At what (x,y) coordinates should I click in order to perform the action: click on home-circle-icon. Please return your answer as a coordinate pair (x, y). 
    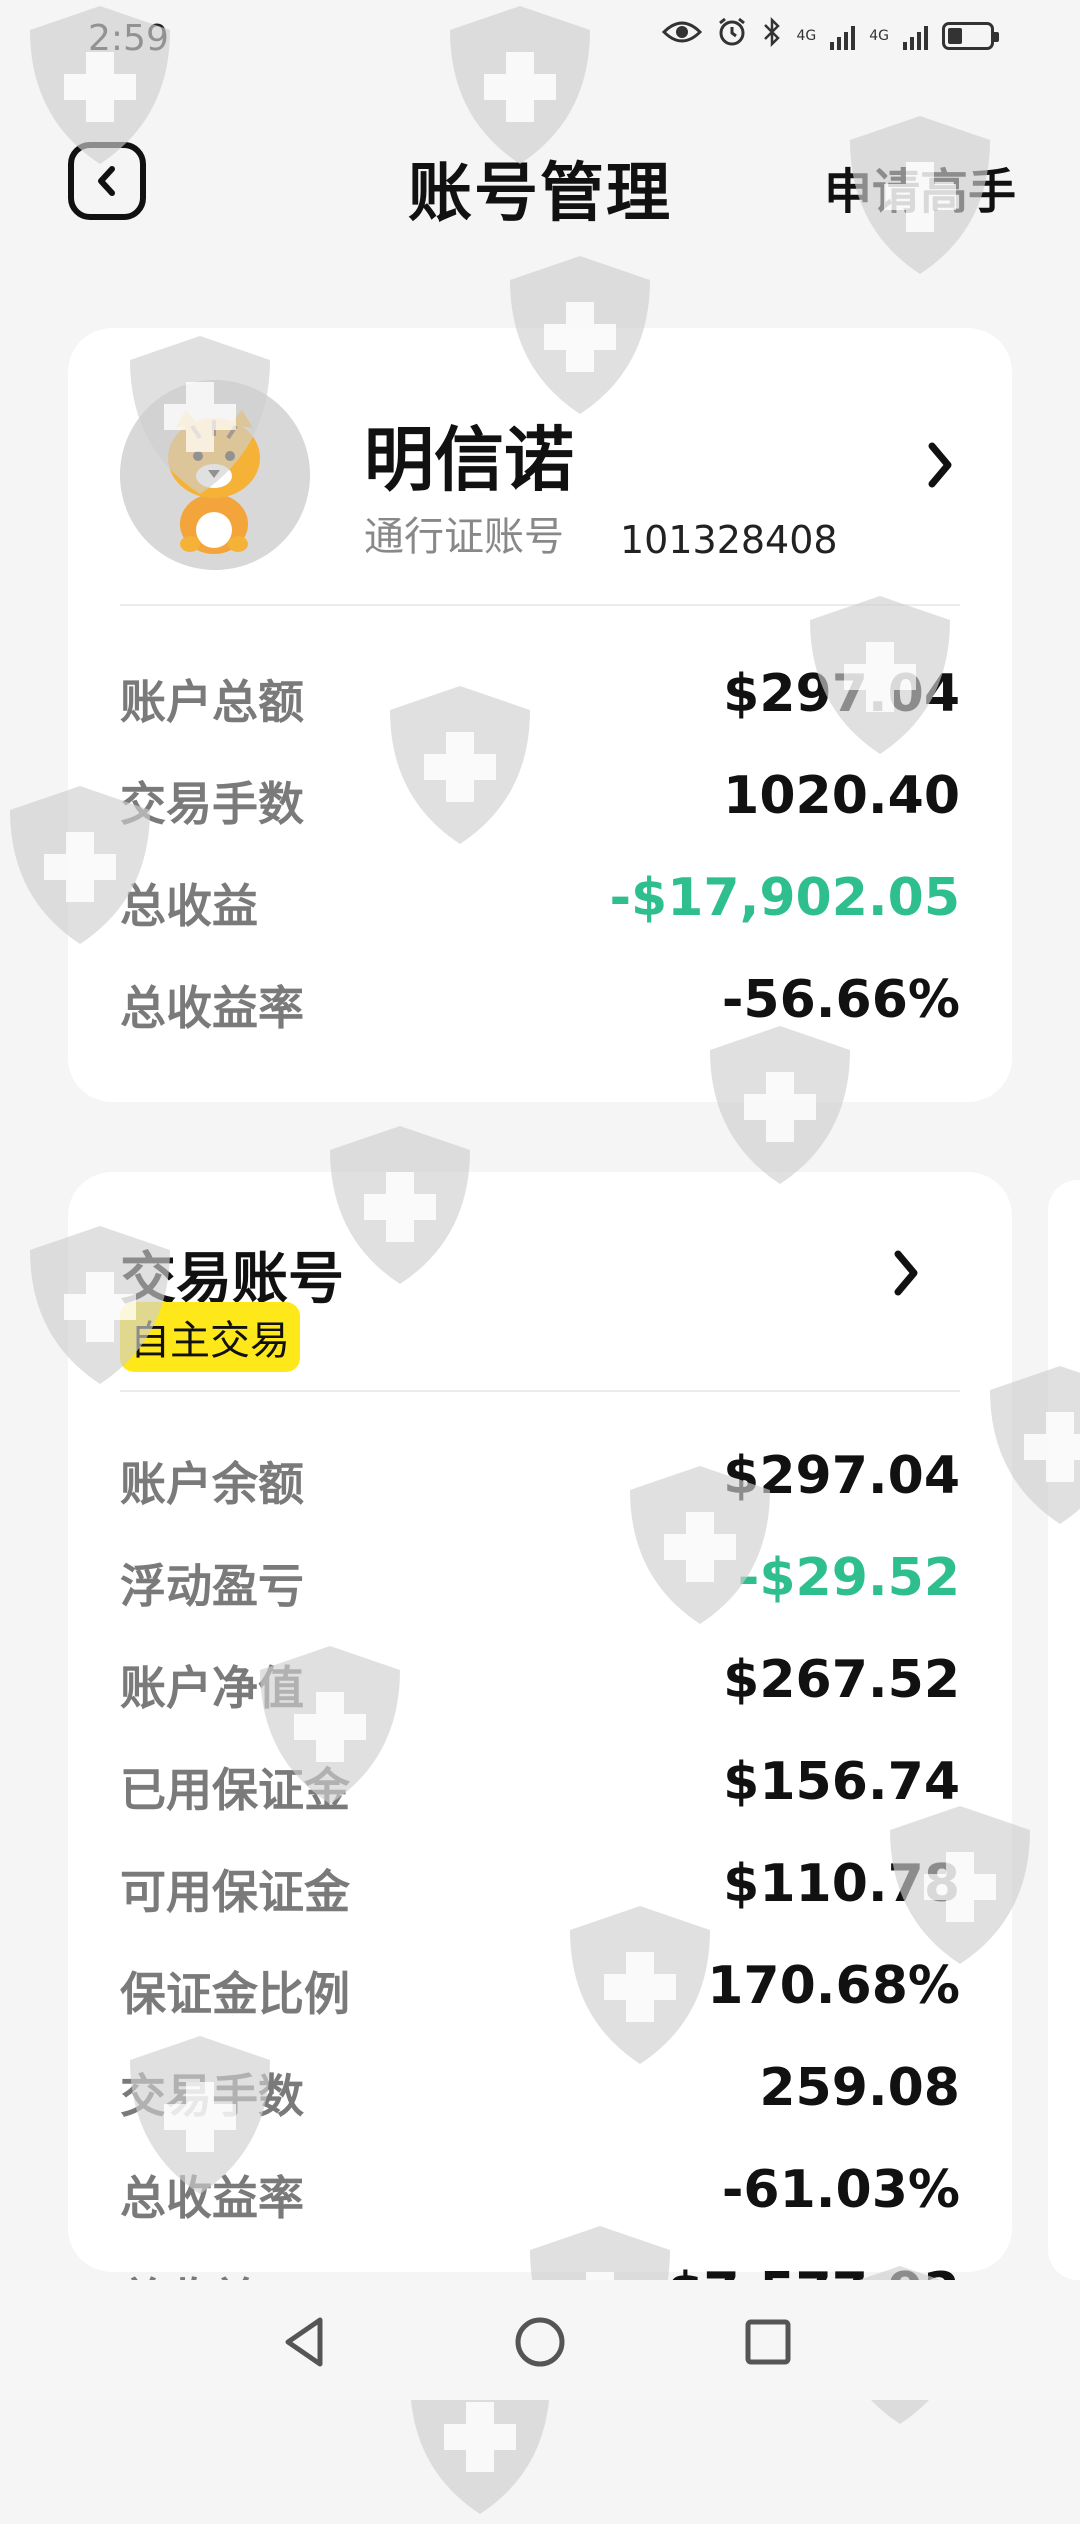
    Looking at the image, I should click on (540, 2342).